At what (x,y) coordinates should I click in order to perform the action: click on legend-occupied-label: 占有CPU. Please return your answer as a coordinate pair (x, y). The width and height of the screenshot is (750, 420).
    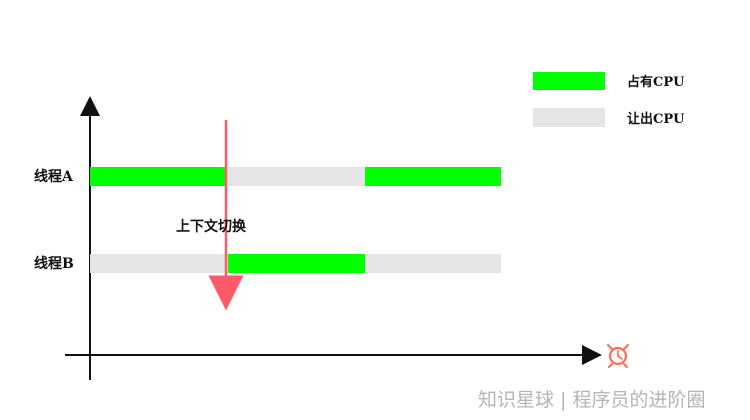
    Looking at the image, I should click on (656, 82).